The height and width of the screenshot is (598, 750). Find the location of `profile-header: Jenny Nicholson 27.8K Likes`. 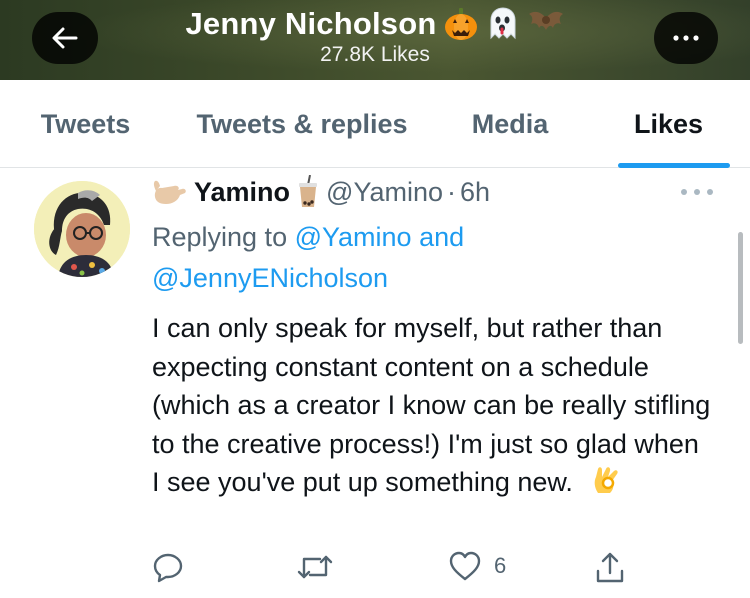

profile-header: Jenny Nicholson 27.8K Likes is located at coordinates (375, 40).